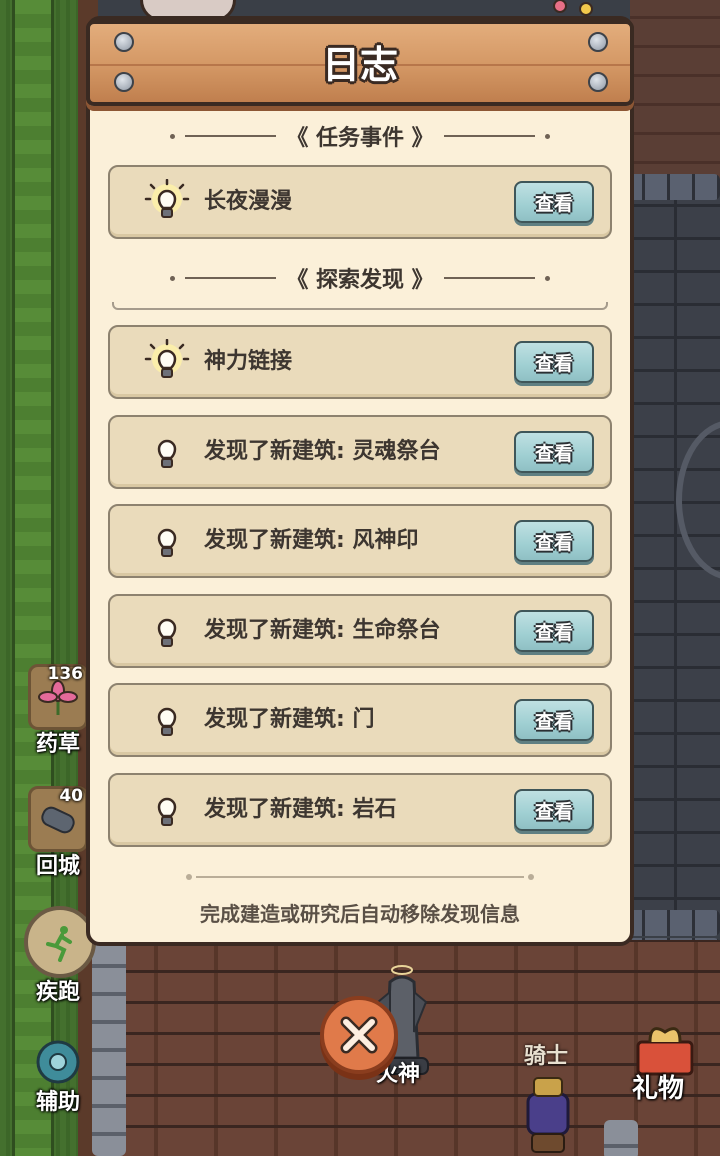  Describe the element at coordinates (311, 540) in the screenshot. I see `entry-text: 发现了新建筑: 风神印` at that location.